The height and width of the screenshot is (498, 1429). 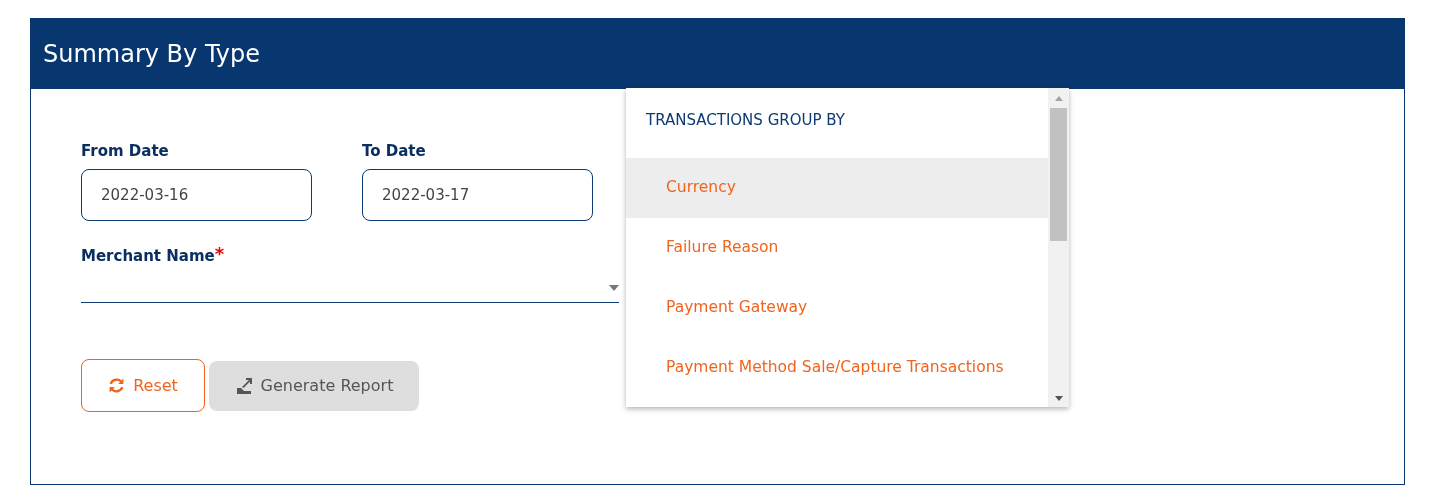 I want to click on scrollbar-thumb, so click(x=1058, y=174).